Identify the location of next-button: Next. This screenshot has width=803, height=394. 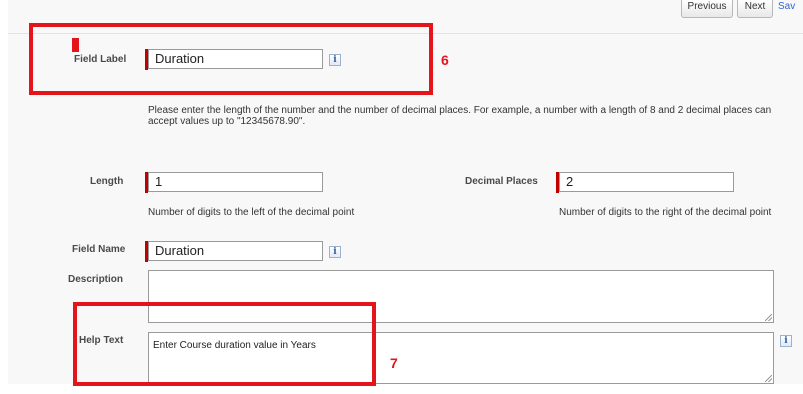
(755, 9).